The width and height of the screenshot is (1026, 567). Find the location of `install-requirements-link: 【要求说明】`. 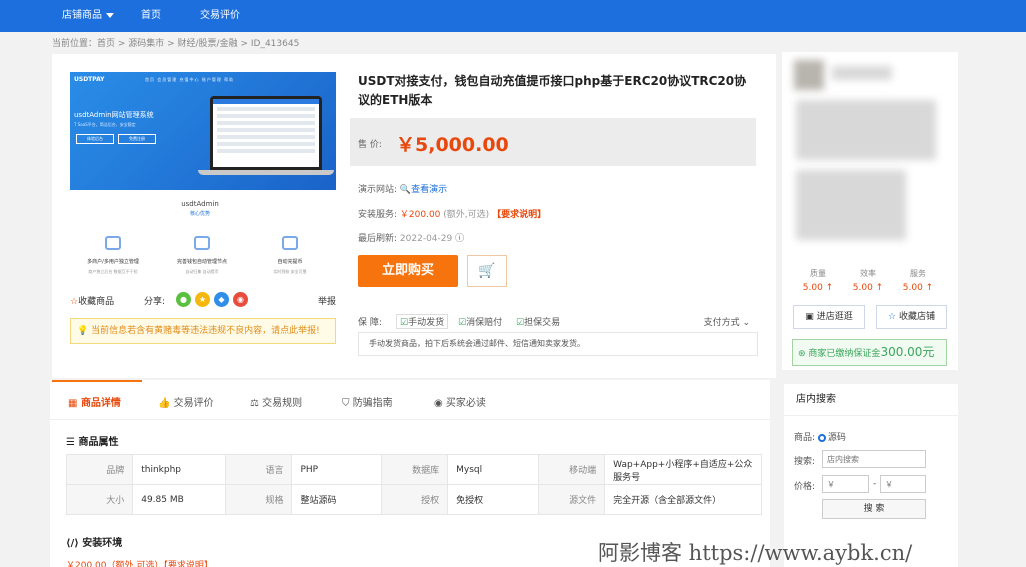

install-requirements-link: 【要求说明】 is located at coordinates (519, 215).